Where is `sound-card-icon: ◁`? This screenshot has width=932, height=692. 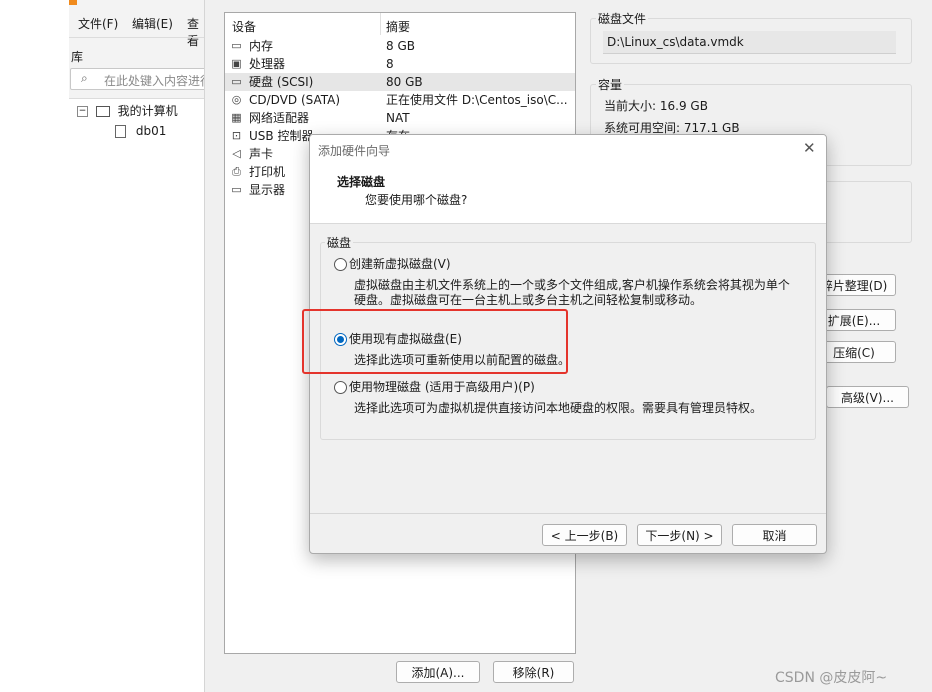 sound-card-icon: ◁ is located at coordinates (236, 153).